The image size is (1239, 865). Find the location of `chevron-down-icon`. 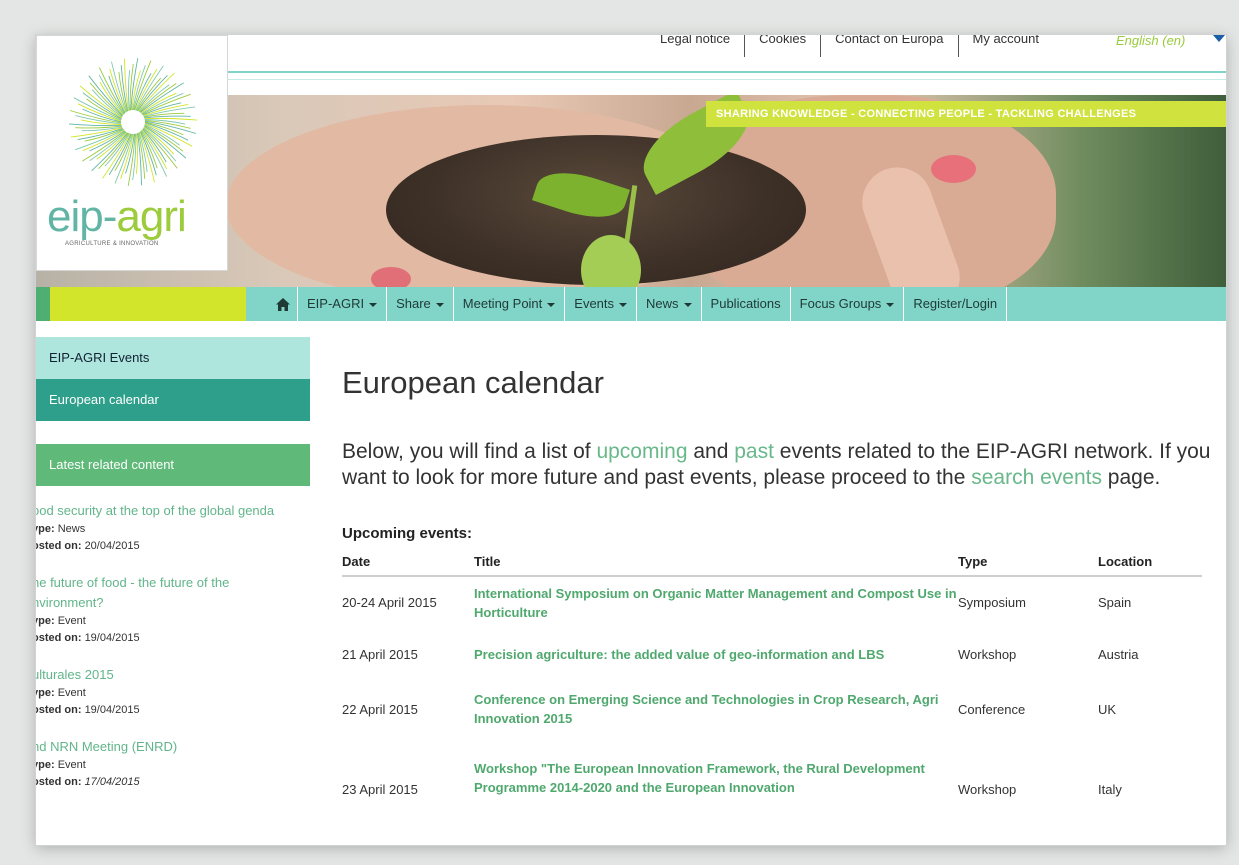

chevron-down-icon is located at coordinates (1219, 38).